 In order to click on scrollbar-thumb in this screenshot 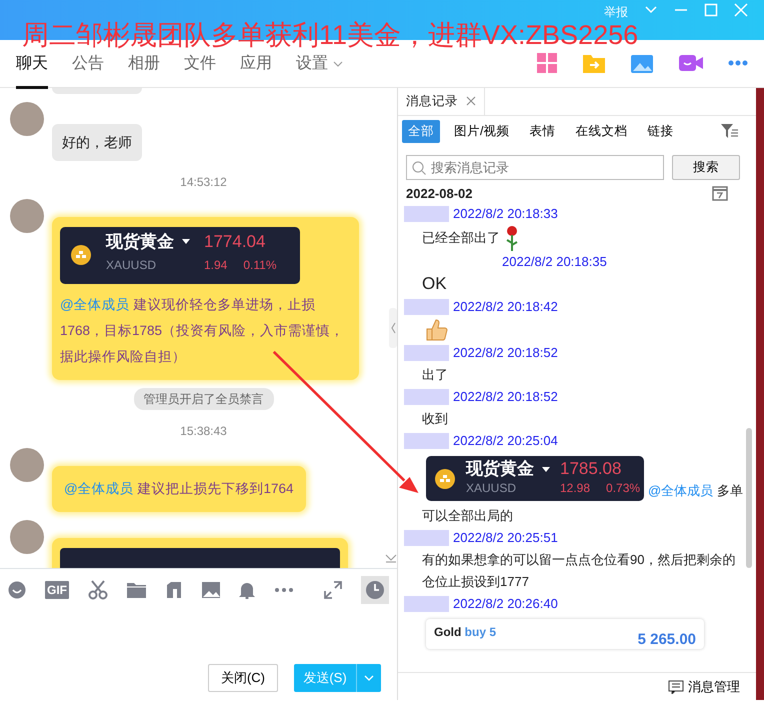, I will do `click(749, 498)`.